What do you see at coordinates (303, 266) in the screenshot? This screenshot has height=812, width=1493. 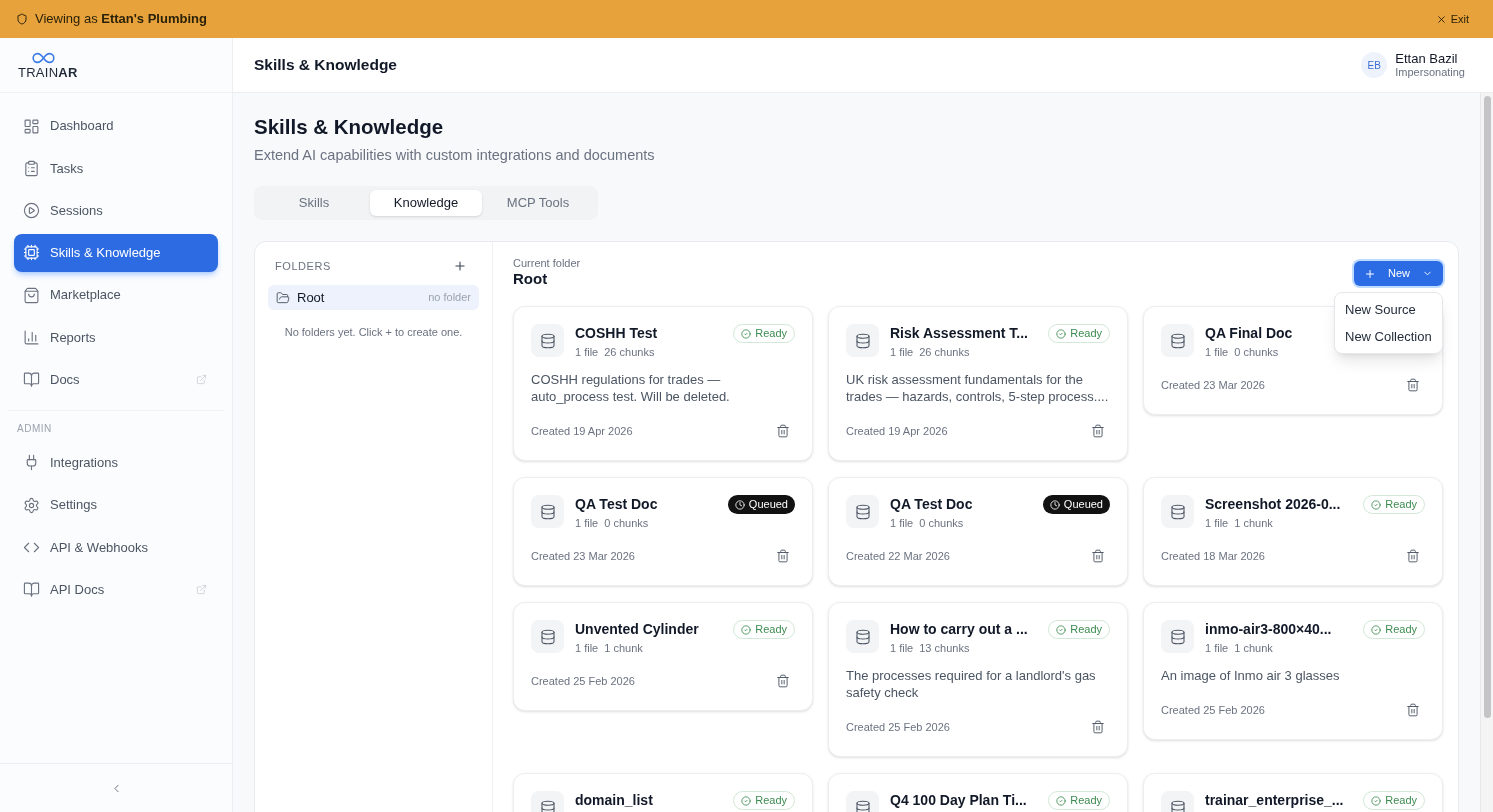 I see `folders-heading: FOLDERS` at bounding box center [303, 266].